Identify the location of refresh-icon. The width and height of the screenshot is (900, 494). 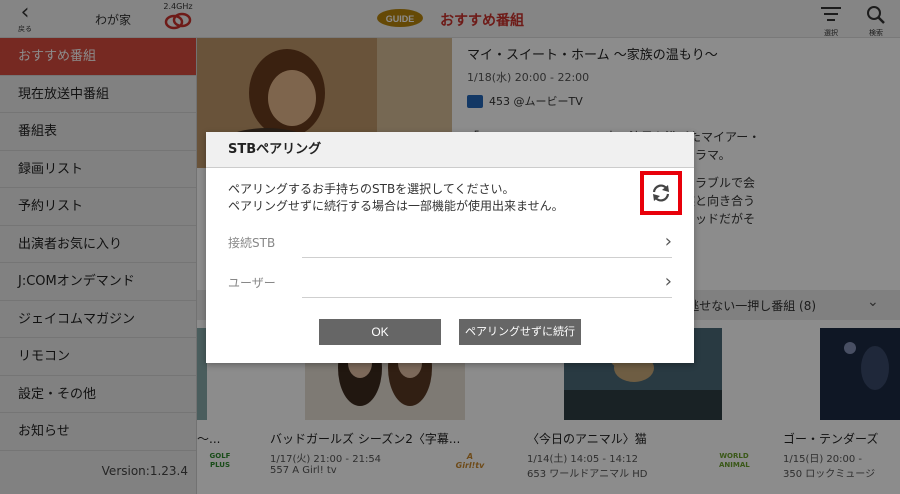
(661, 193).